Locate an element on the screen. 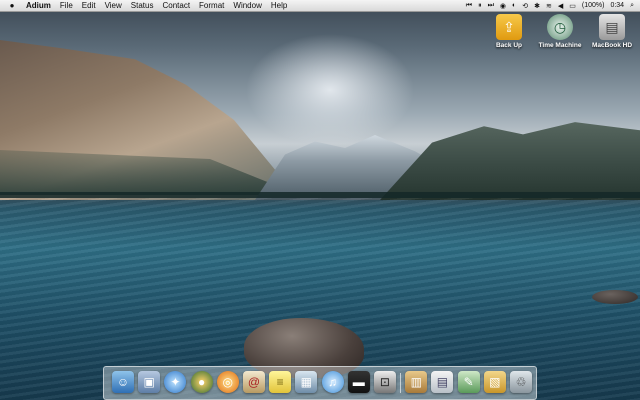 The width and height of the screenshot is (640, 400). desktop-icon-time-machine: ◷ Time Machine is located at coordinates (560, 32).